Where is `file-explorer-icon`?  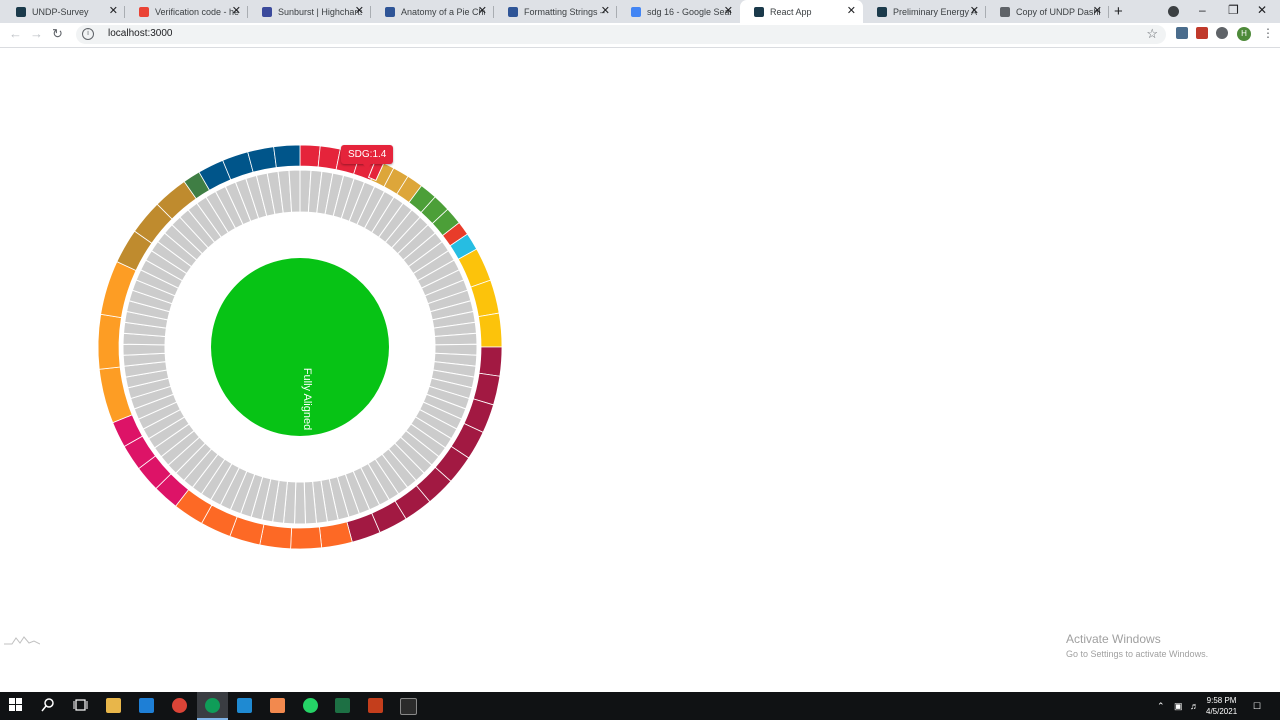
file-explorer-icon is located at coordinates (113, 705).